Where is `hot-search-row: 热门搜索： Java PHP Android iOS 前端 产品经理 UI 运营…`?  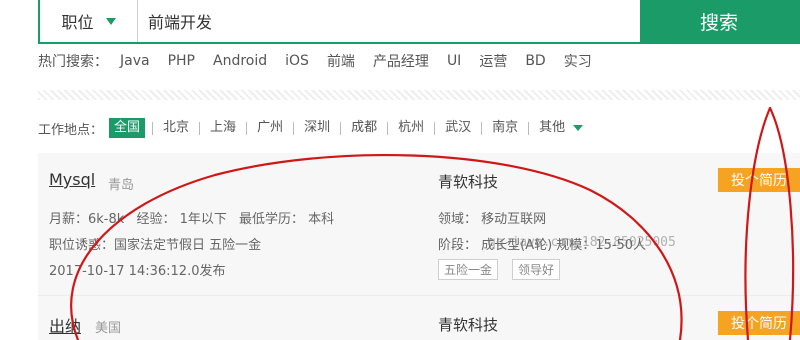
hot-search-row: 热门搜索： Java PHP Android iOS 前端 产品经理 UI 运营… is located at coordinates (324, 61).